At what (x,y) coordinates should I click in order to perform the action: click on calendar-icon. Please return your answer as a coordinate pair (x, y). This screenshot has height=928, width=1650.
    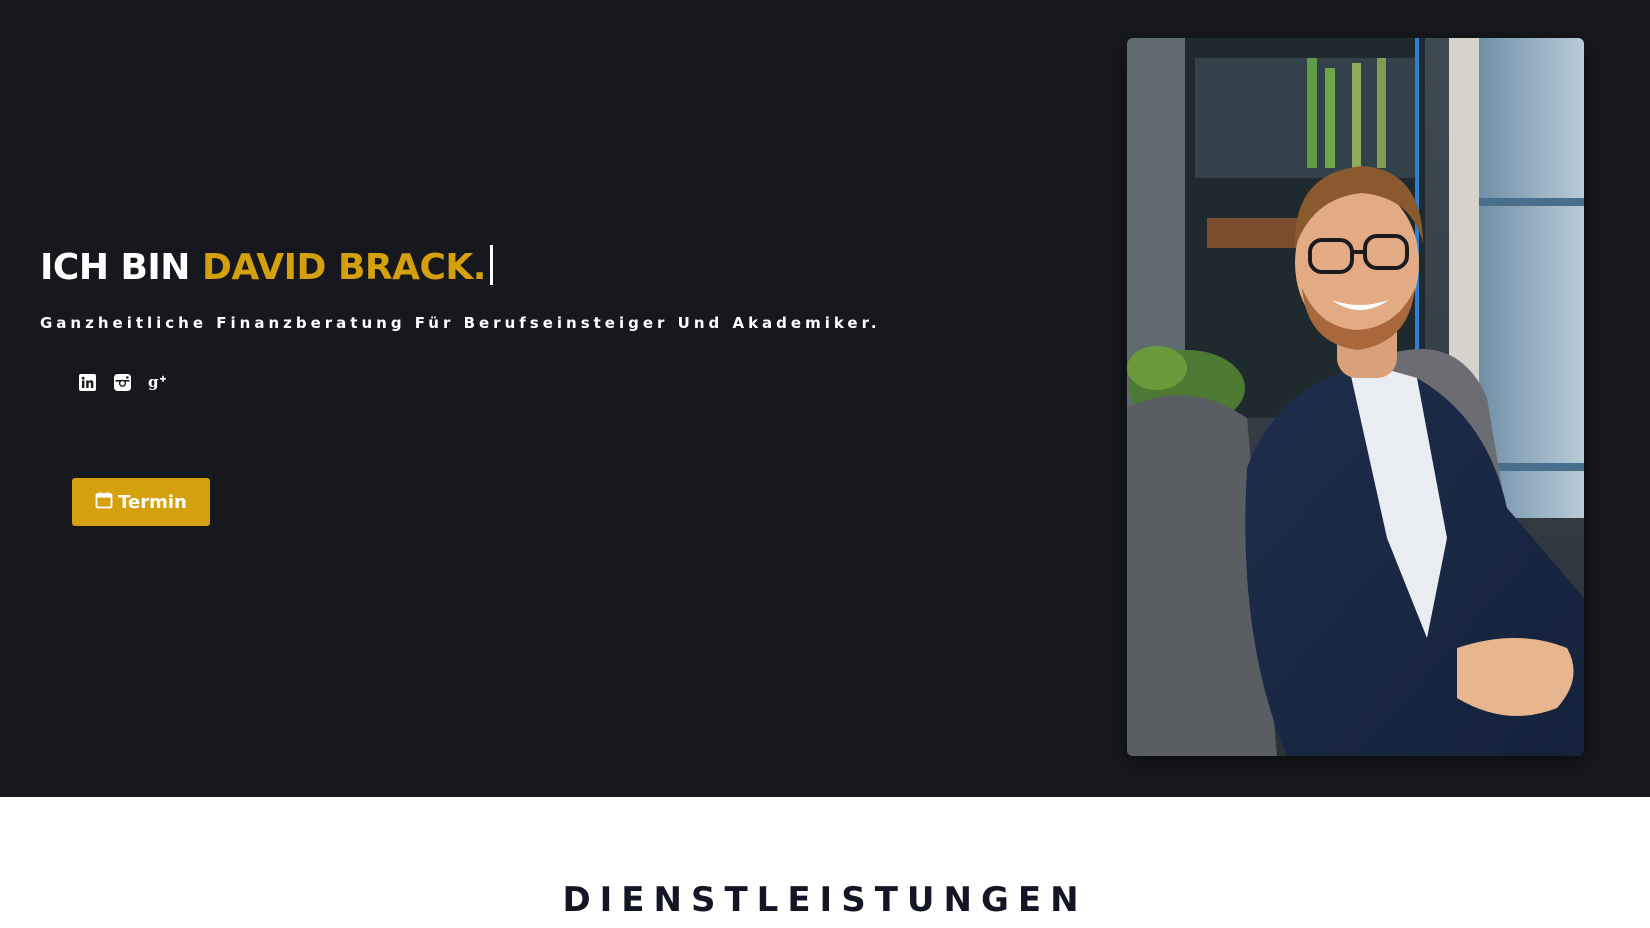
    Looking at the image, I should click on (104, 502).